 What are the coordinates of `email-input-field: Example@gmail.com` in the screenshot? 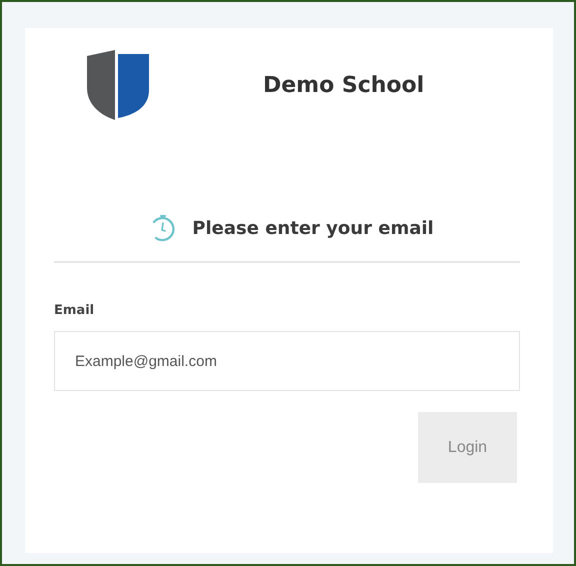 It's located at (287, 361).